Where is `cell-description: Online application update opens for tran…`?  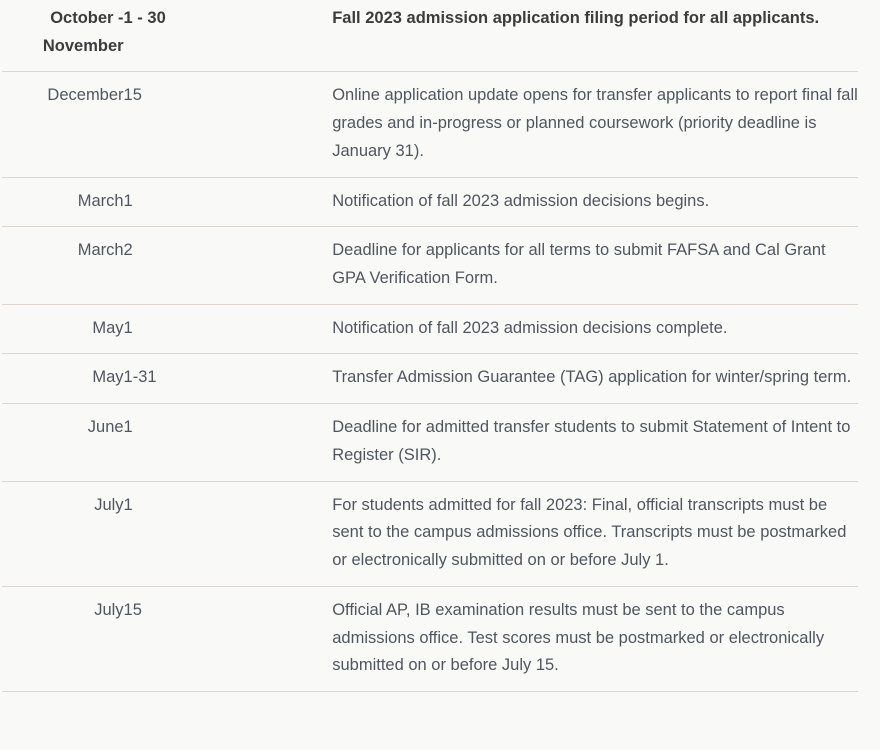 cell-description: Online application update opens for tran… is located at coordinates (595, 123).